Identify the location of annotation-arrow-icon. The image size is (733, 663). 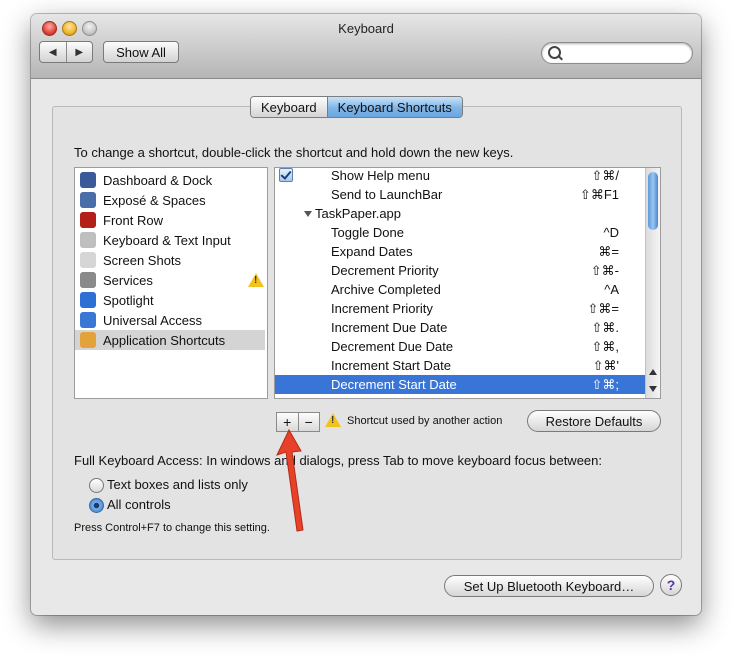
(290, 480).